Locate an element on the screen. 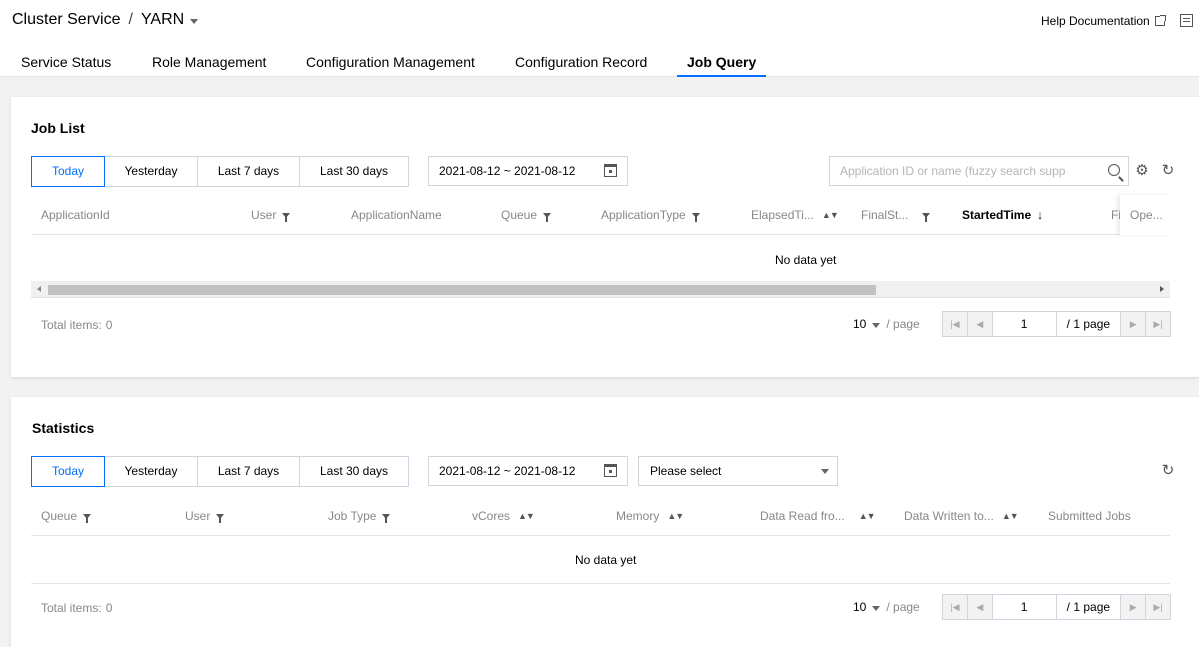 The width and height of the screenshot is (1199, 647). sort-descending-icon: ↓ is located at coordinates (1040, 215).